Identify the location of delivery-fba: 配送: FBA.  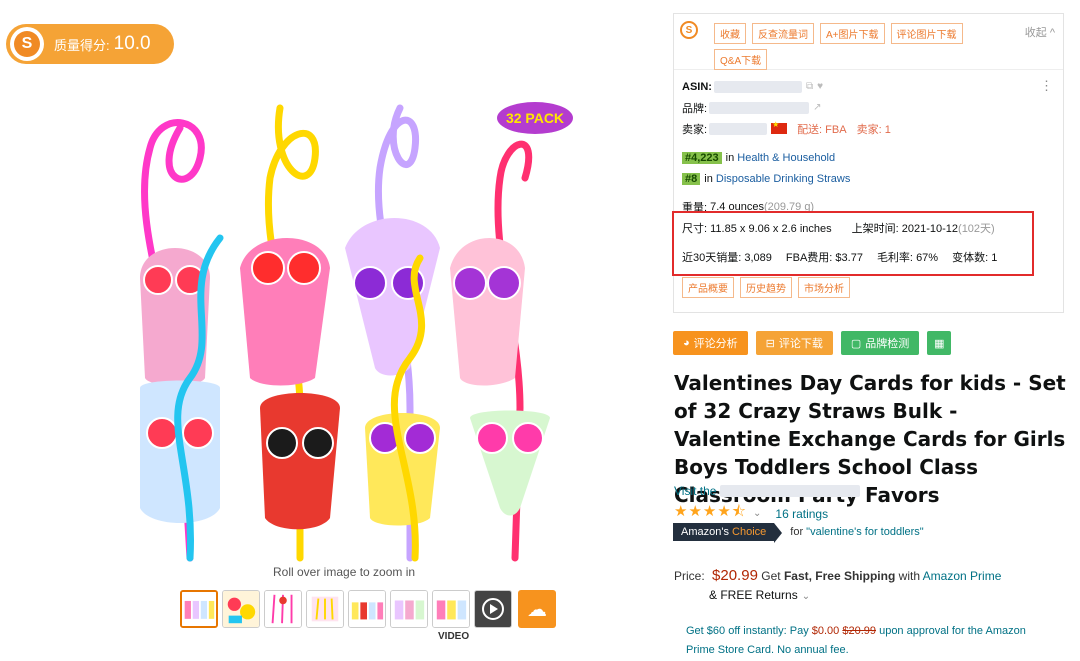
(822, 129).